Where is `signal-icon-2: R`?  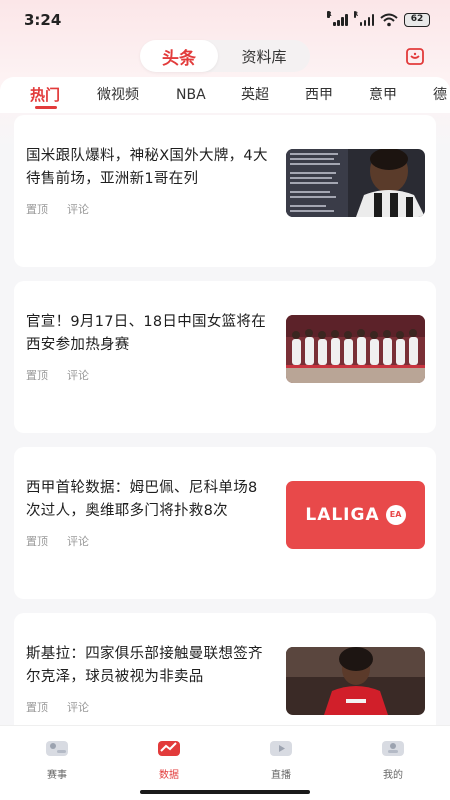
signal-icon-2: R is located at coordinates (363, 18).